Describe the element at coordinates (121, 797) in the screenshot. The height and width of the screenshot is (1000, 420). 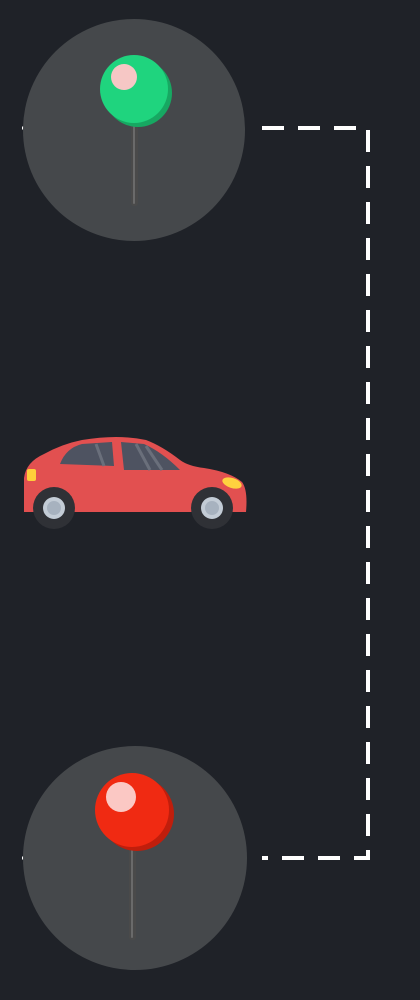
I see `end-pin-highlight` at that location.